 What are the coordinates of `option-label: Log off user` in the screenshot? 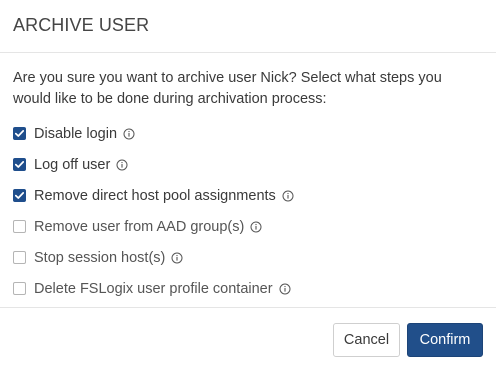 It's located at (72, 164).